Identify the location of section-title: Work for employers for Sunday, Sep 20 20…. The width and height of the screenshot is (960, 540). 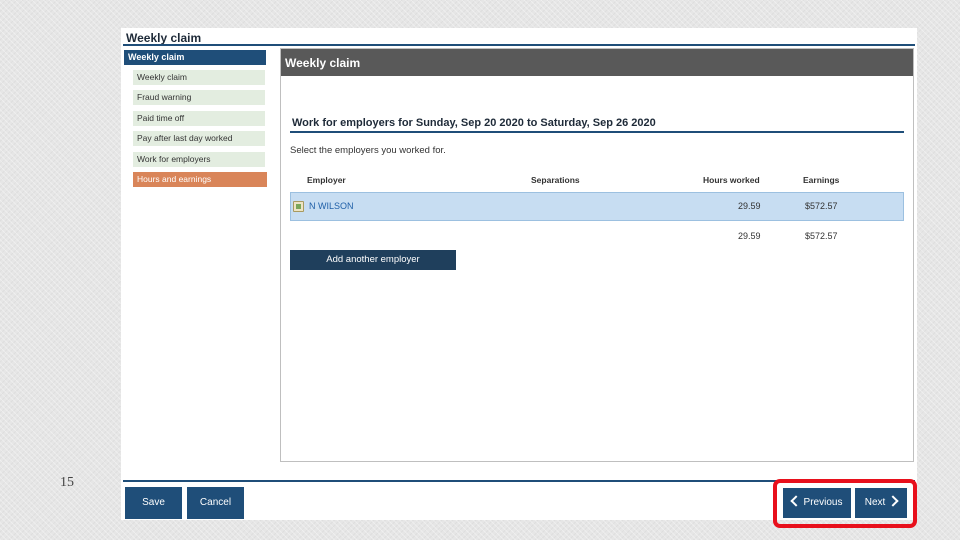
(474, 123).